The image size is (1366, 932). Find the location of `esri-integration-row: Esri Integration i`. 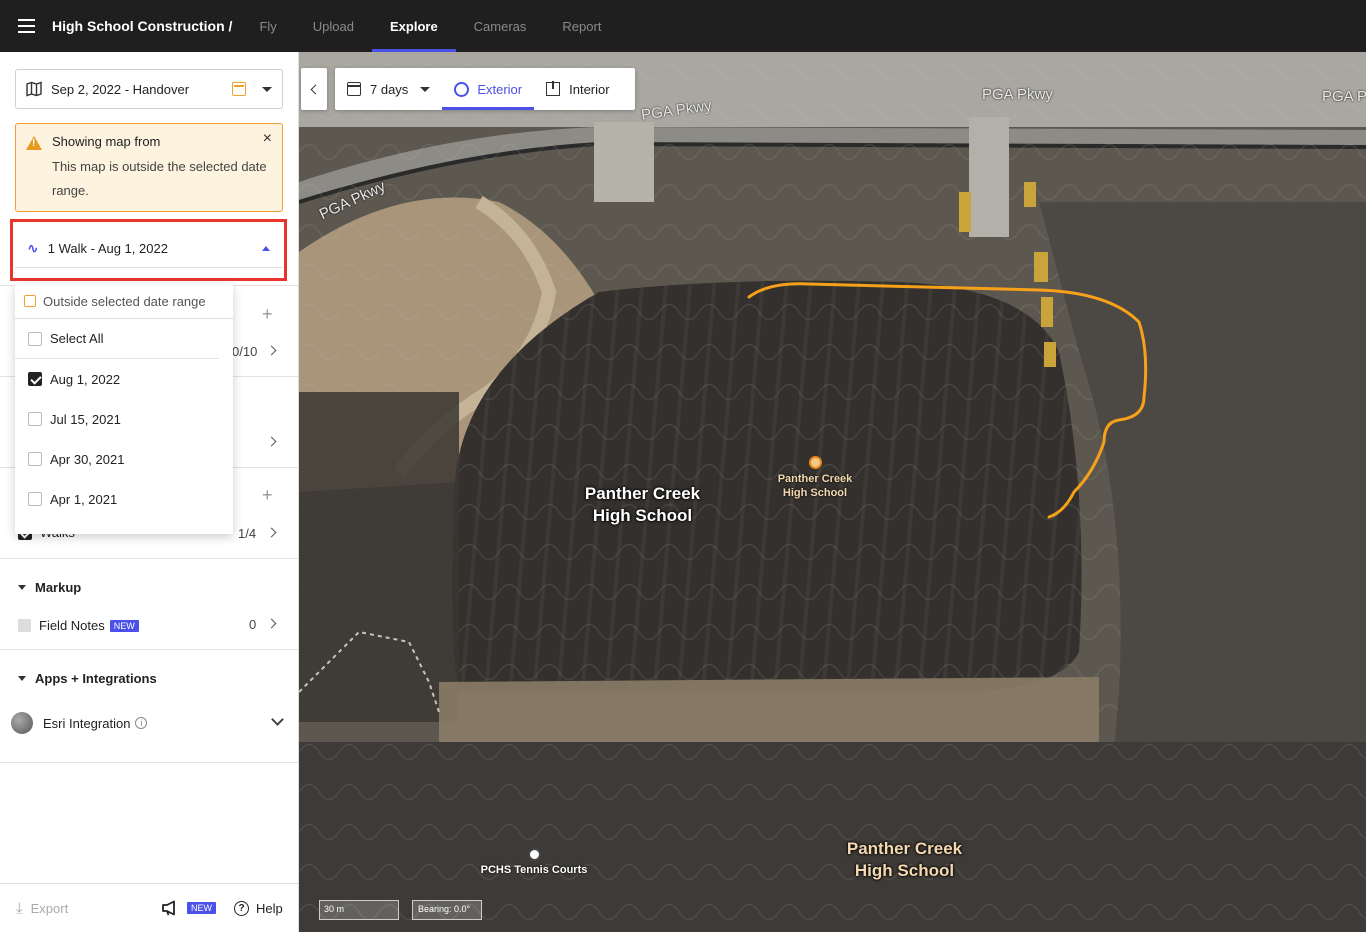

esri-integration-row: Esri Integration i is located at coordinates (79, 723).